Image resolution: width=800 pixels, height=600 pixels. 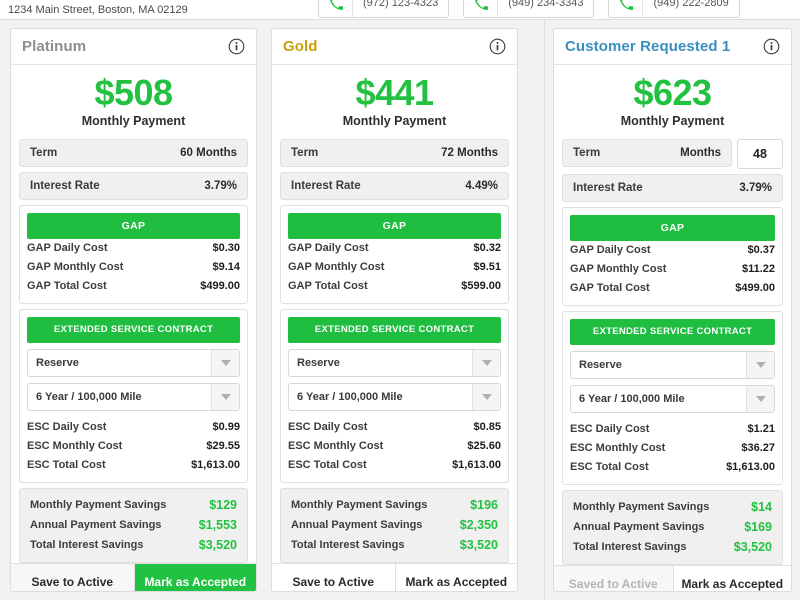 I want to click on gap-monthly-row: GAP Monthly Cost $11.22, so click(x=672, y=269).